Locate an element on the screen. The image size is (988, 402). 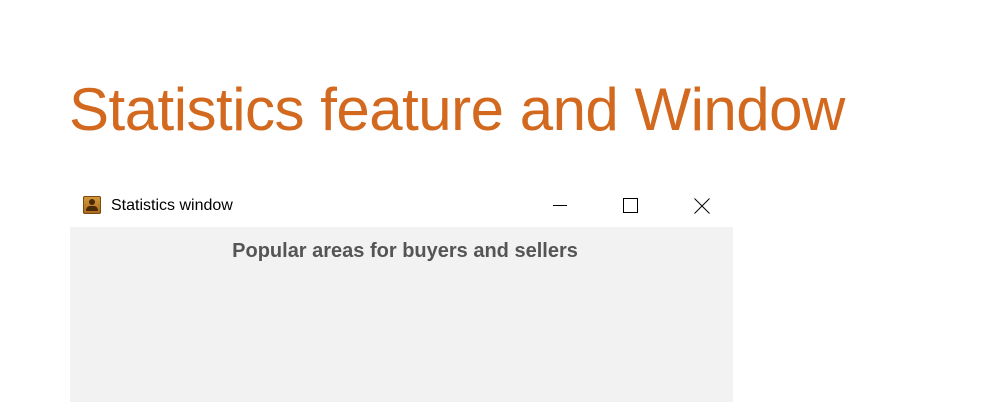
minimize-button is located at coordinates (560, 206).